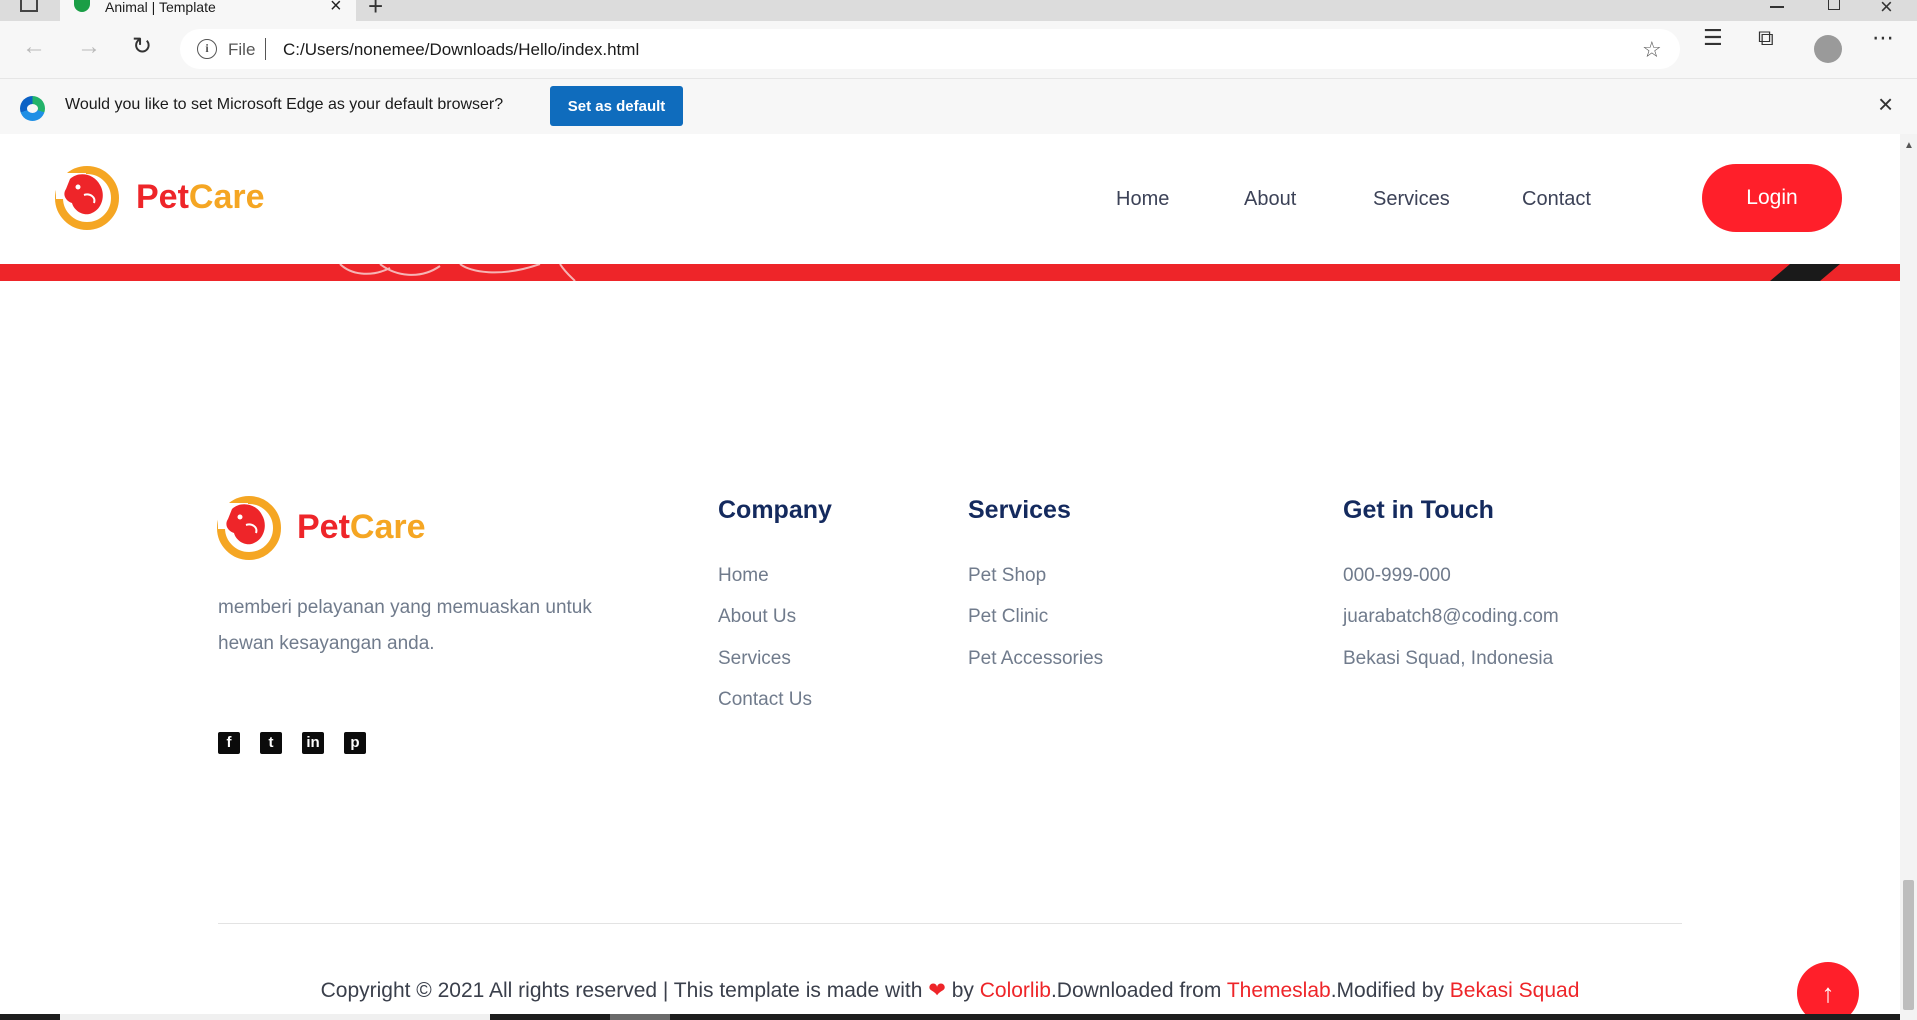 The height and width of the screenshot is (1020, 1917). I want to click on hero-red-band, so click(950, 272).